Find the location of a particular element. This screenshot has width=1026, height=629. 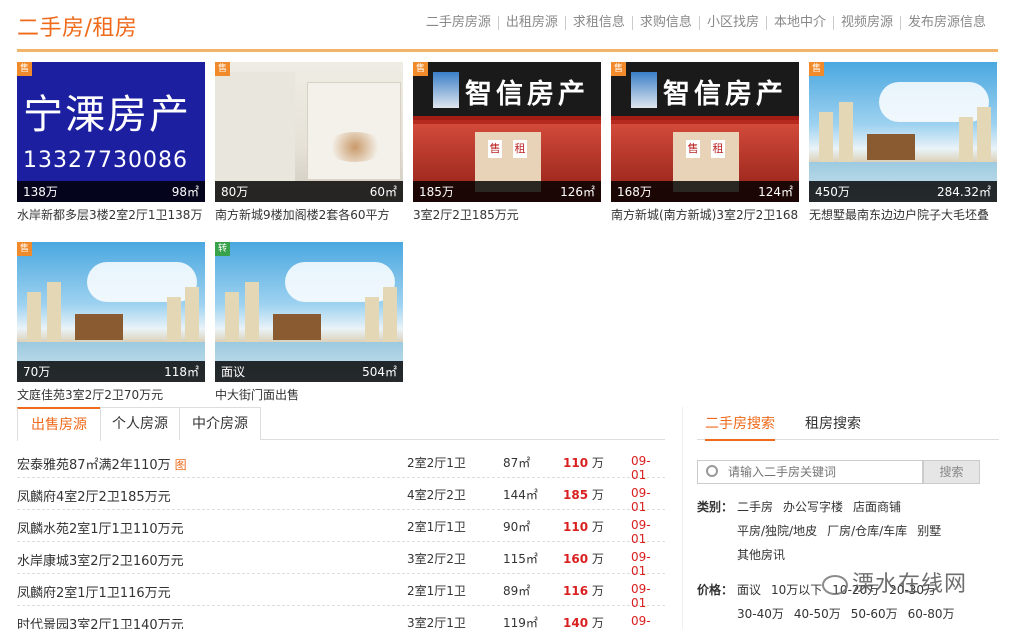

price-label: 价格： is located at coordinates (715, 590).